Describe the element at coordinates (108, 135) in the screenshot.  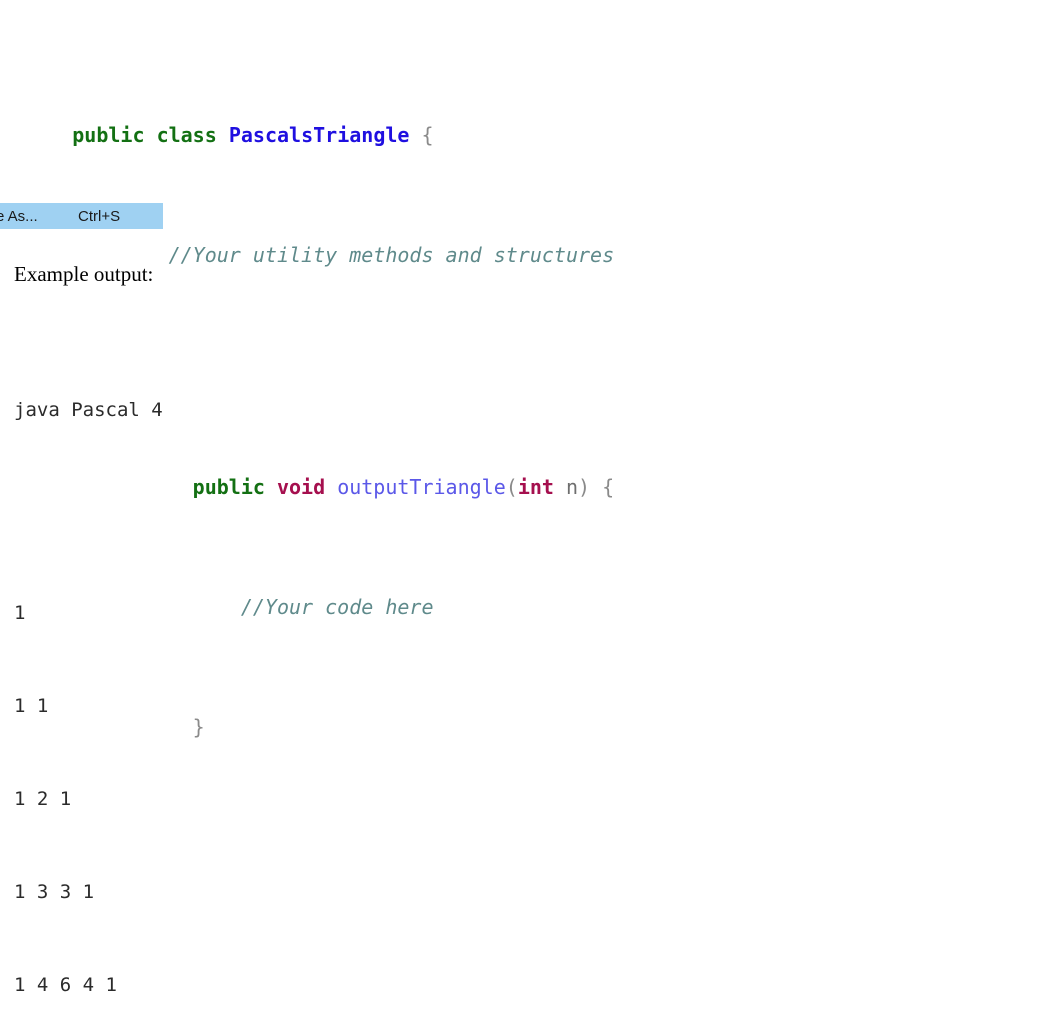
I see `keyword-public: public` at that location.